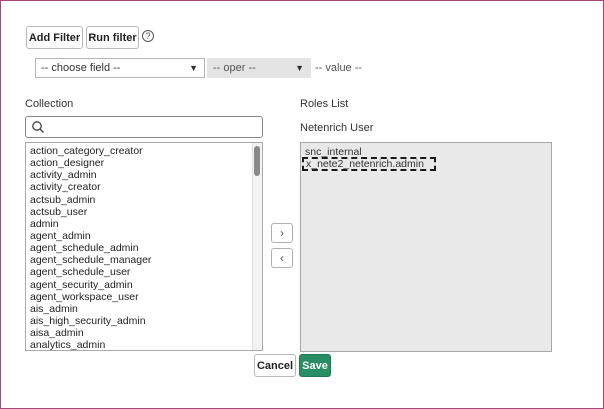 This screenshot has width=604, height=409. I want to click on collection-search-box, so click(144, 127).